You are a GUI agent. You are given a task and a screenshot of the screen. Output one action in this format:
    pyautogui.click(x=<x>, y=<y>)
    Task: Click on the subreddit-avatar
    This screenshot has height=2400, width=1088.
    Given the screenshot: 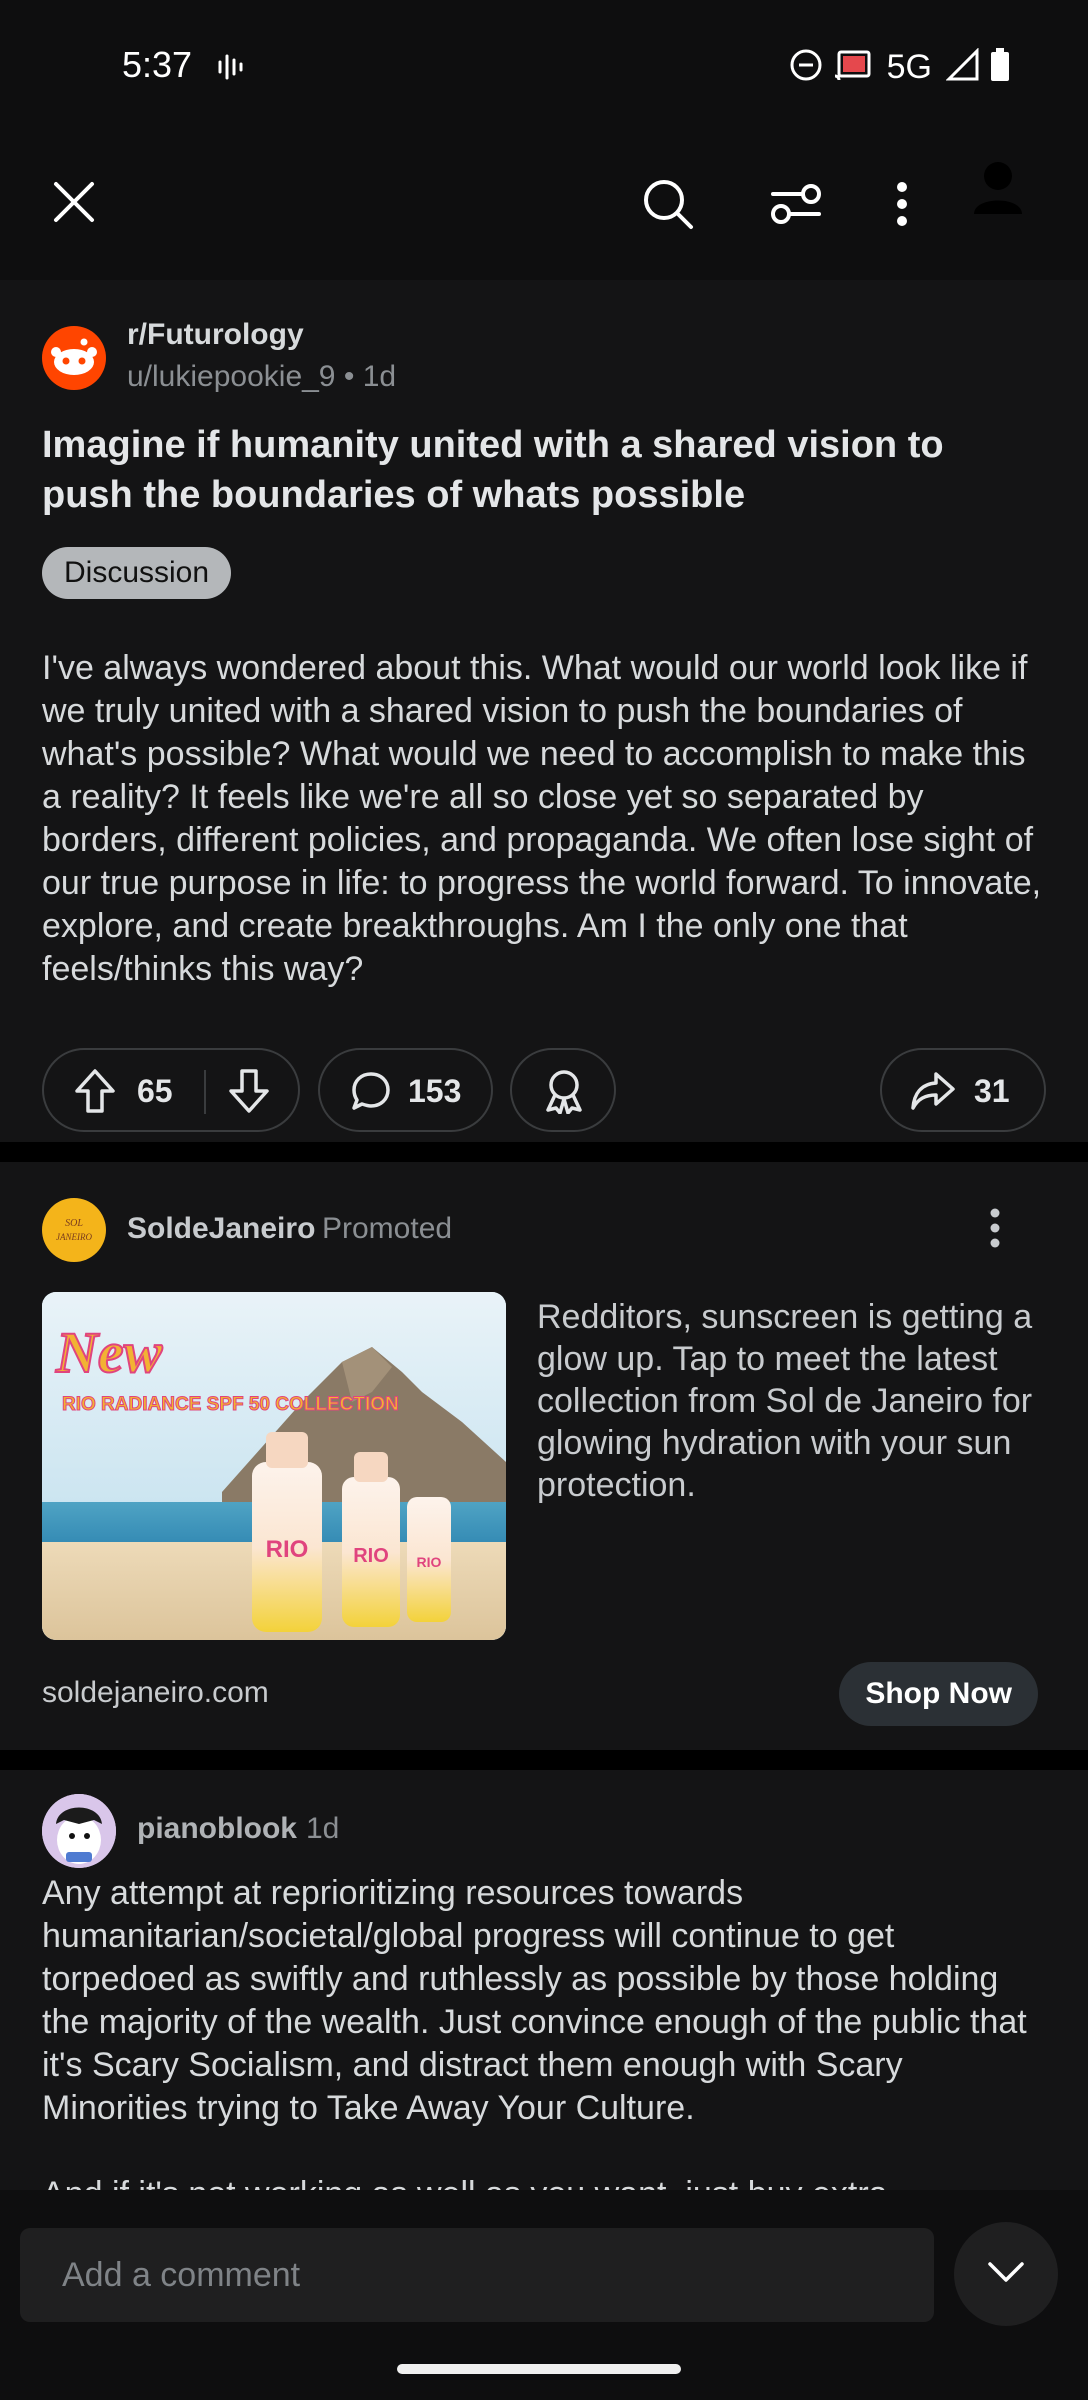 What is the action you would take?
    pyautogui.click(x=74, y=358)
    